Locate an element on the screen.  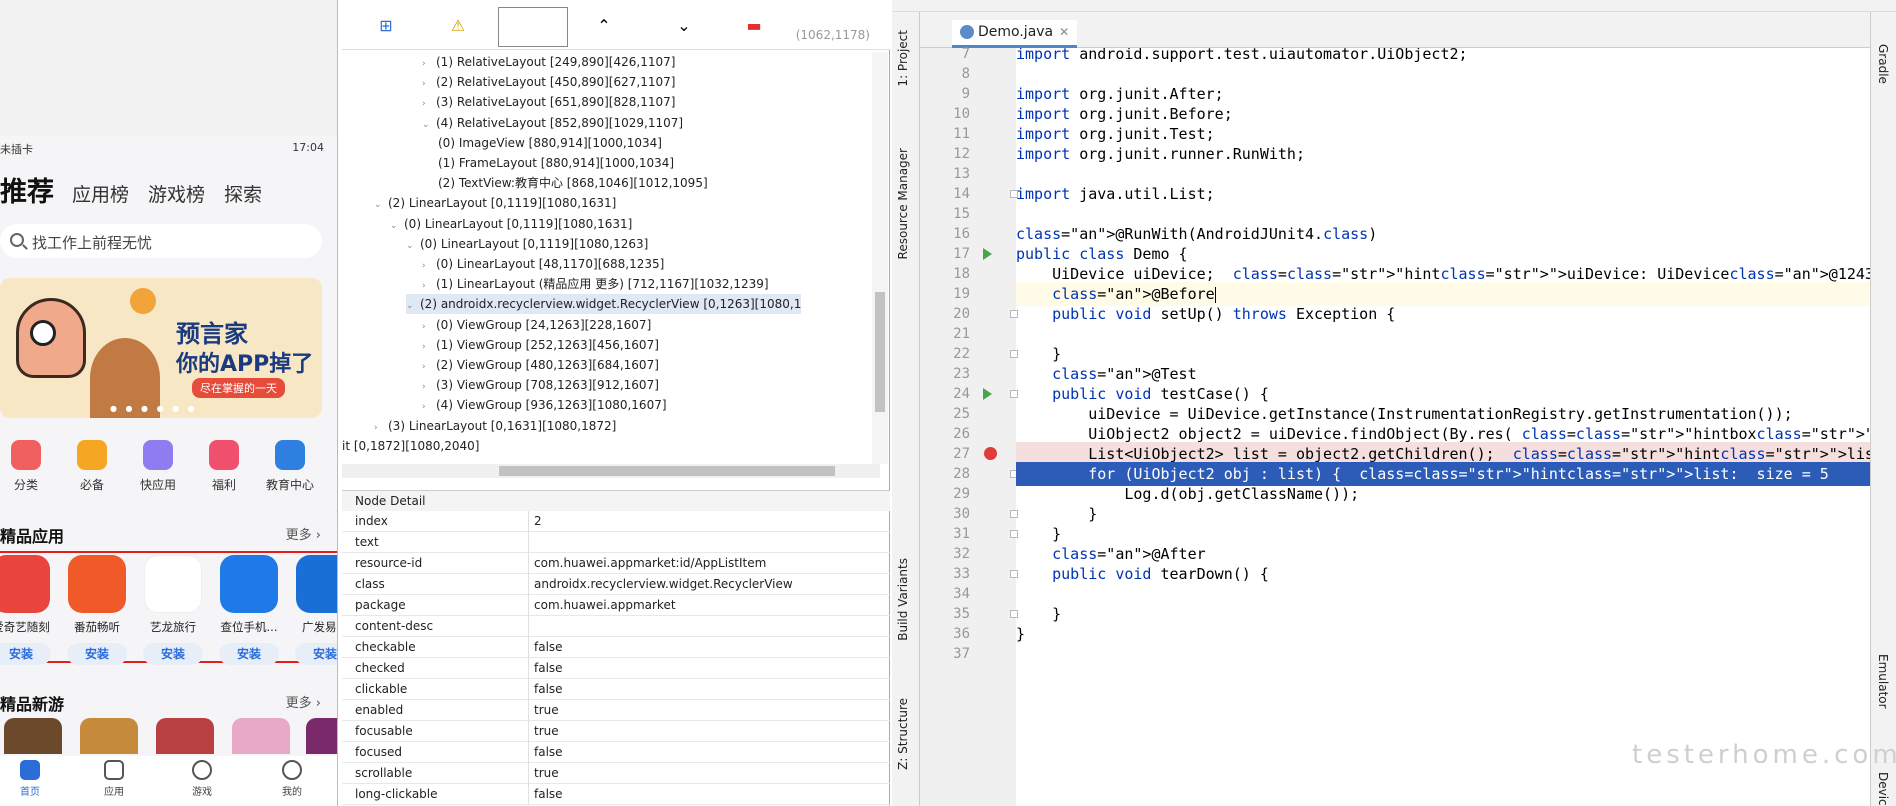
tree-node: › (2) RelativeLayout [450,890][627,1107] is located at coordinates (548, 82).